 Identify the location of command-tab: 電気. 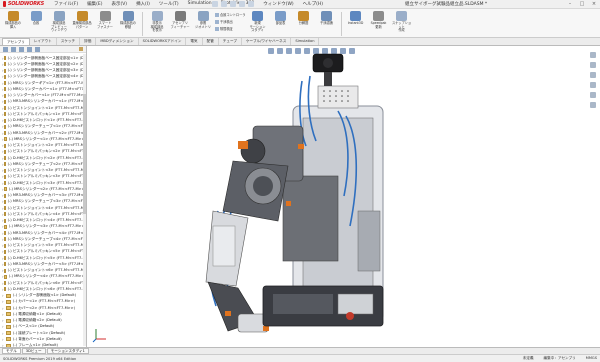
(194, 41).